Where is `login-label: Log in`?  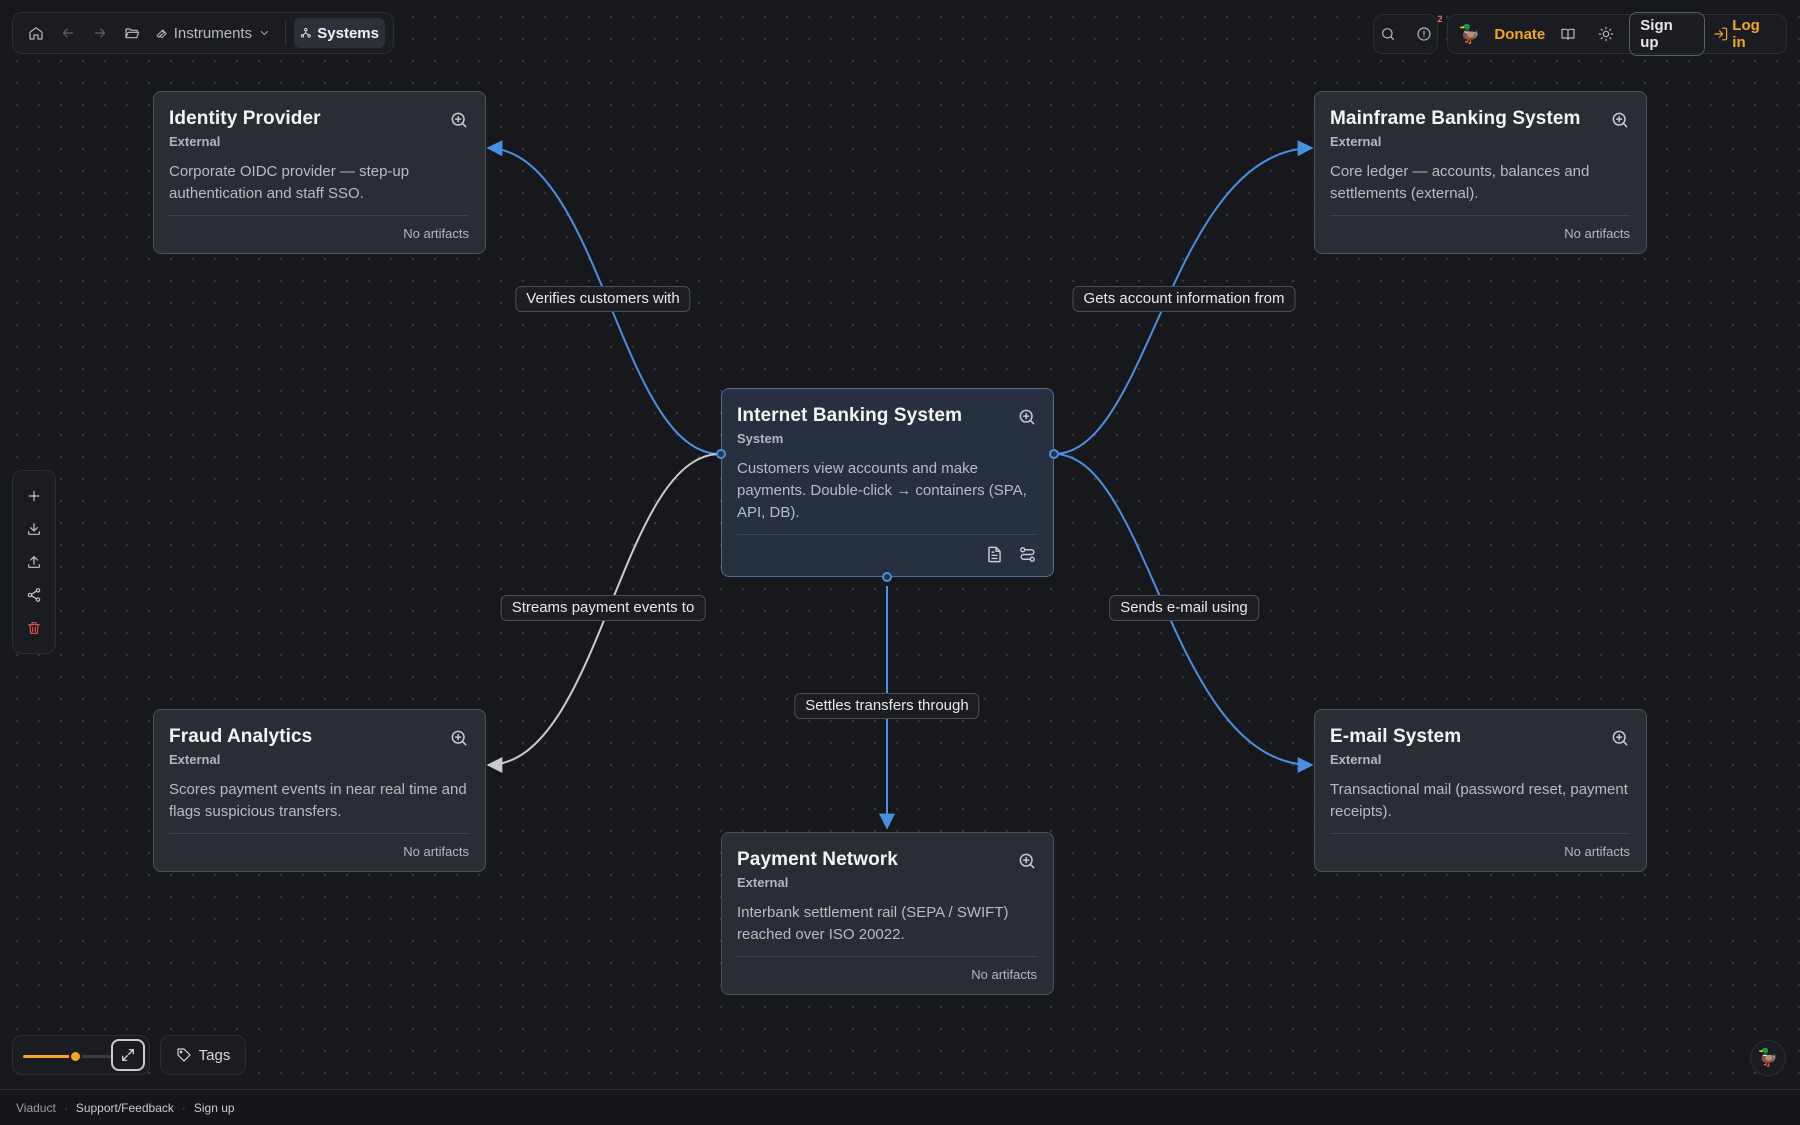
login-label: Log in is located at coordinates (1746, 34).